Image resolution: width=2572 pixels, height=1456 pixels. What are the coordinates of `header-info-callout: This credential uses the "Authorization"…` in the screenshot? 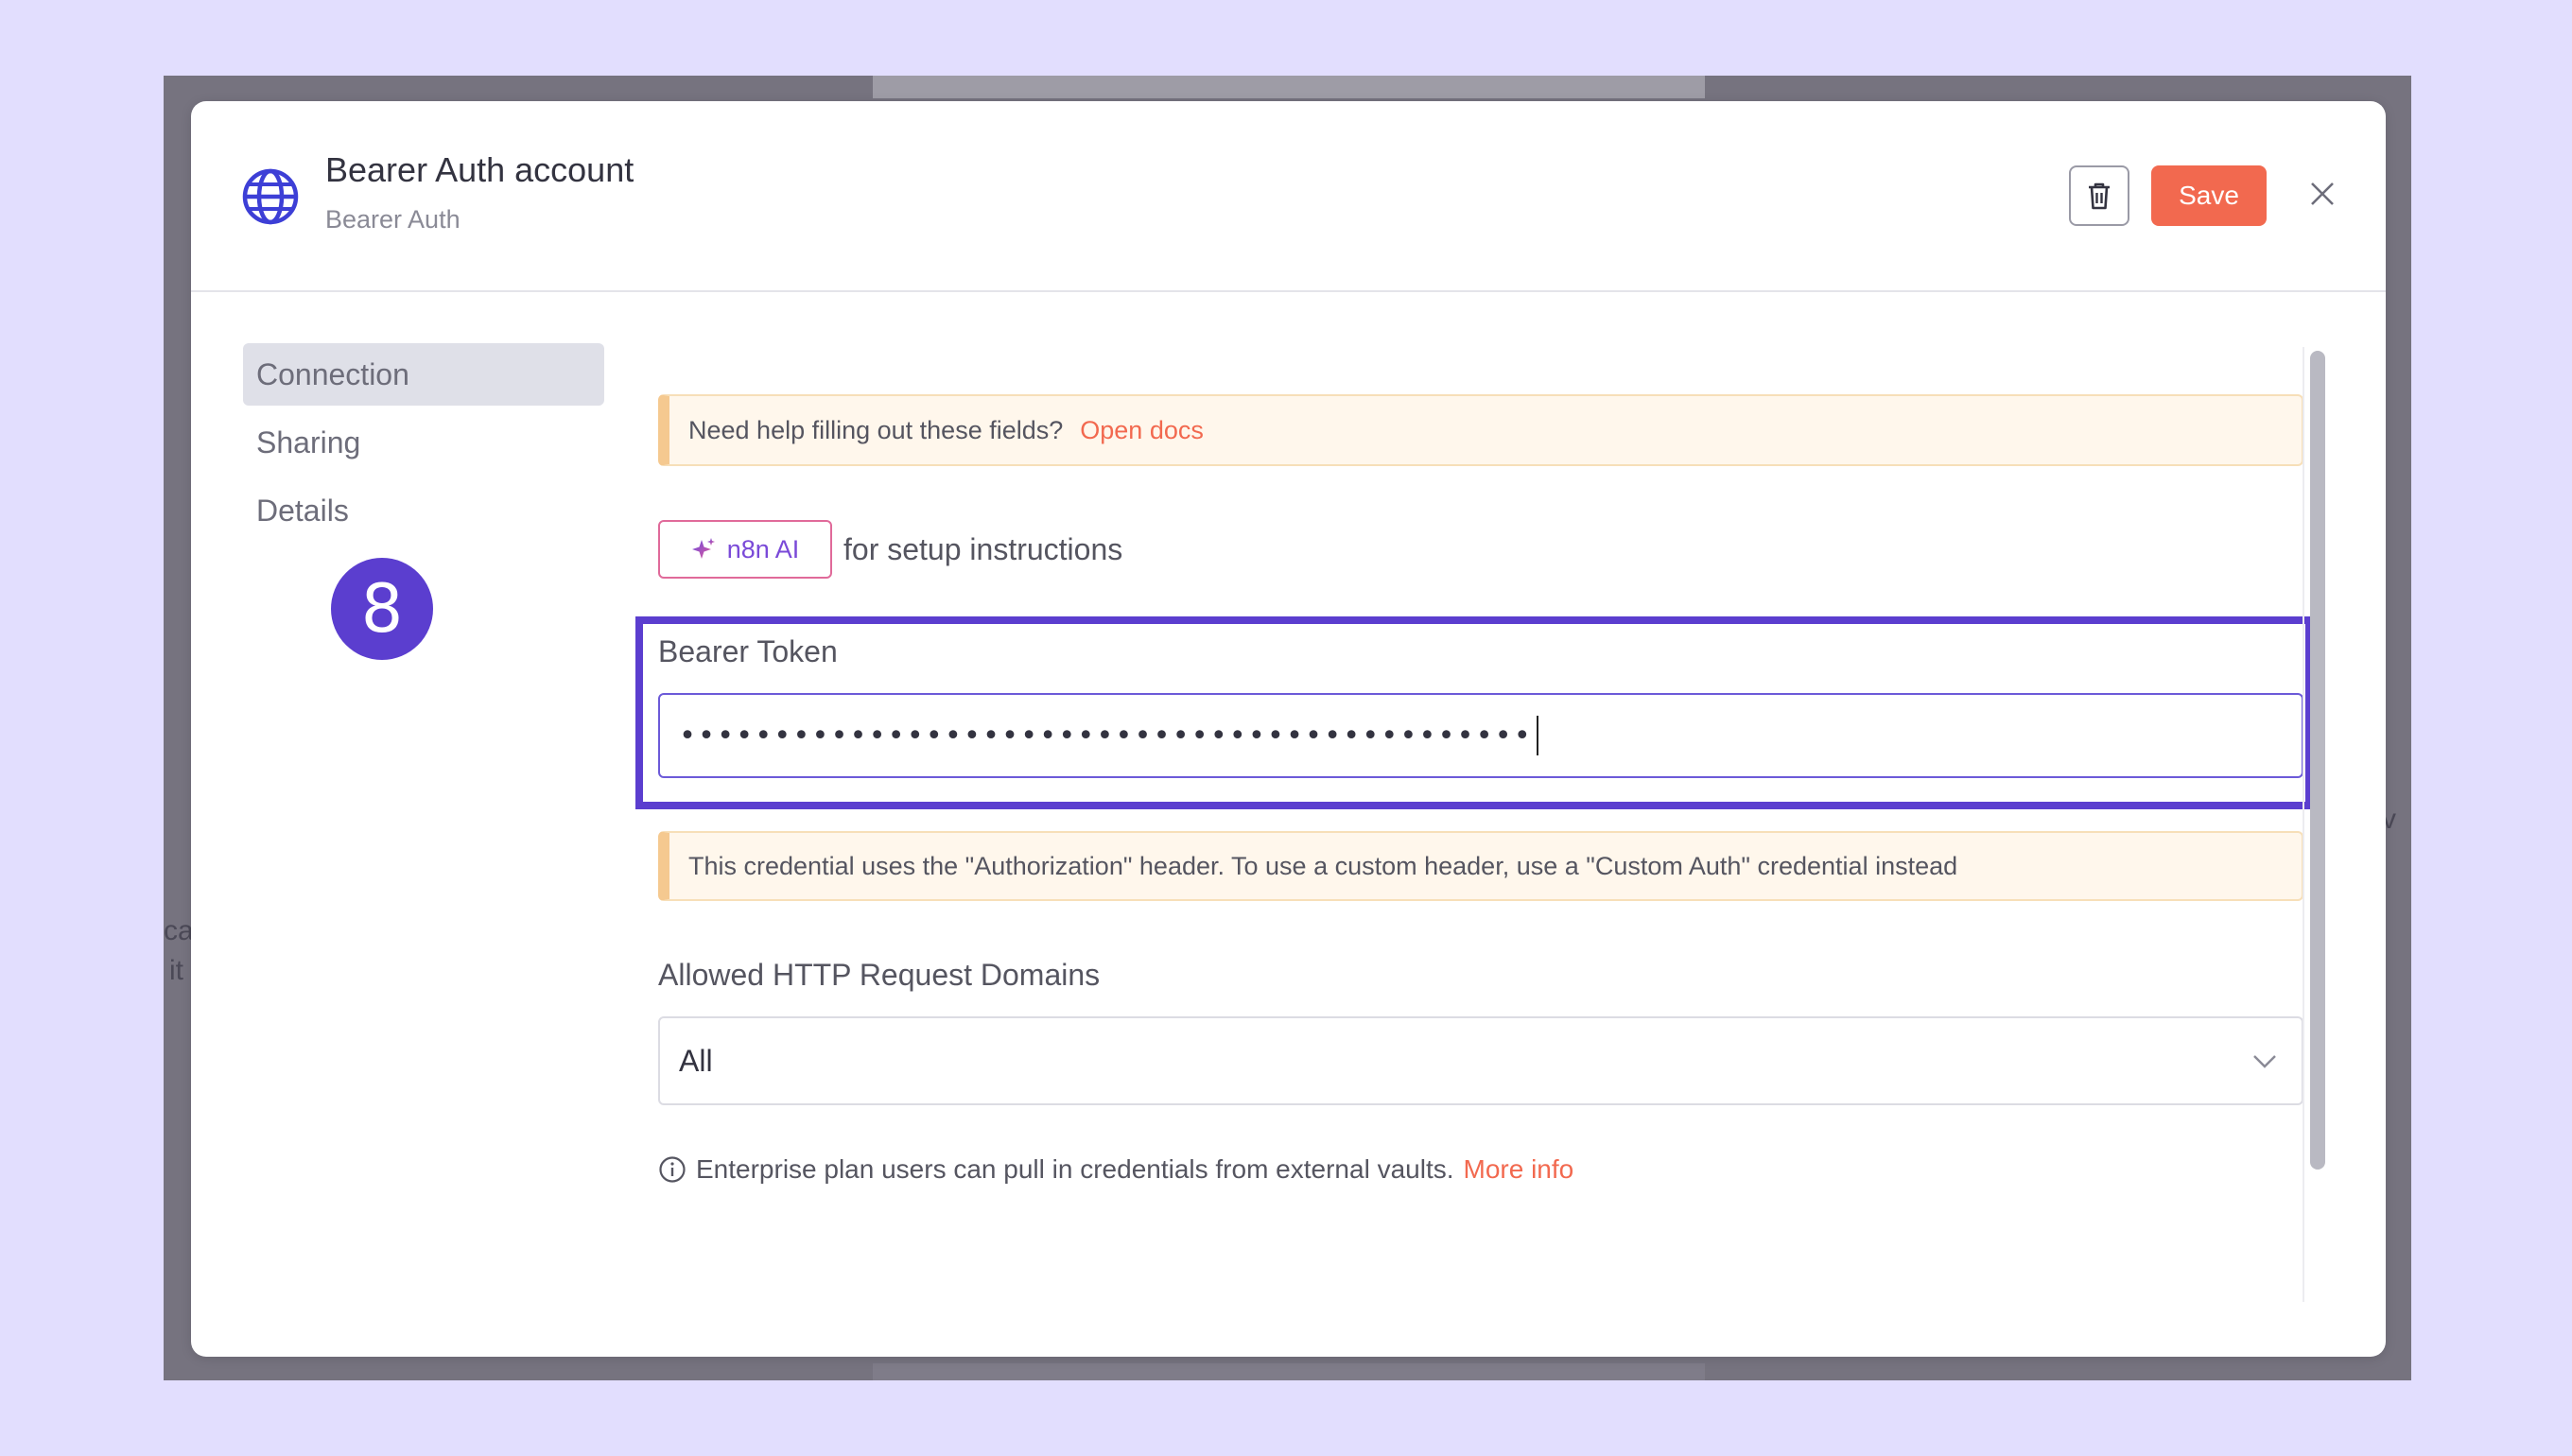 It's located at (1480, 866).